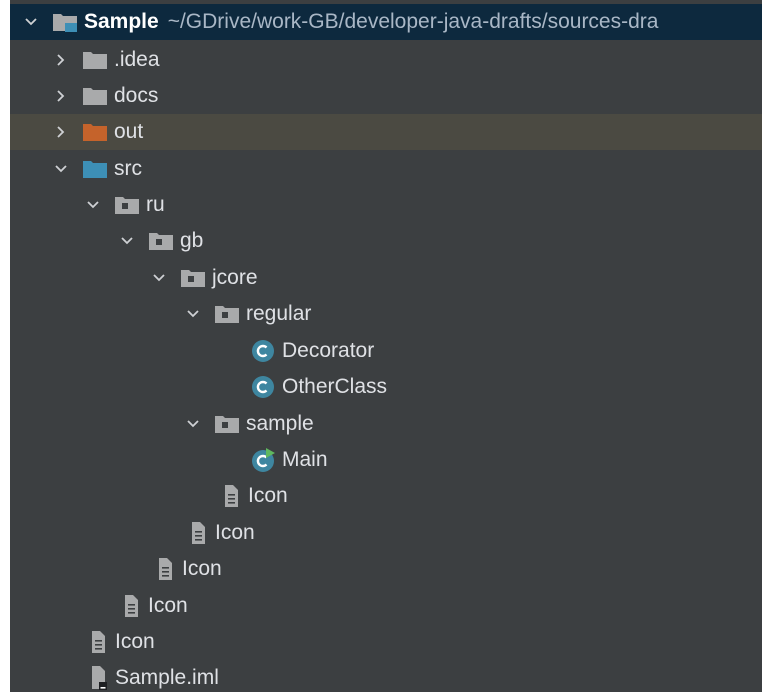 This screenshot has height=692, width=762. I want to click on project-folder-icon, so click(65, 22).